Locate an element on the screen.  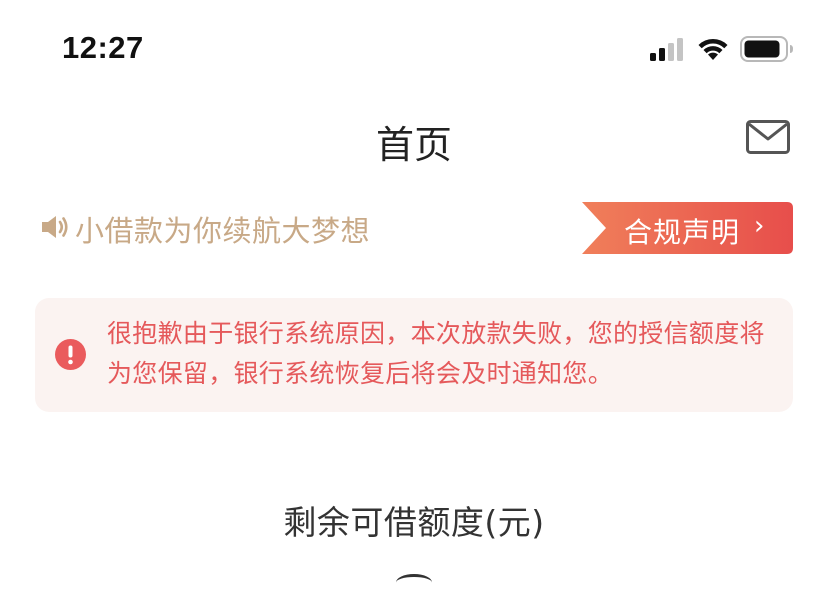
wifi-icon is located at coordinates (713, 49).